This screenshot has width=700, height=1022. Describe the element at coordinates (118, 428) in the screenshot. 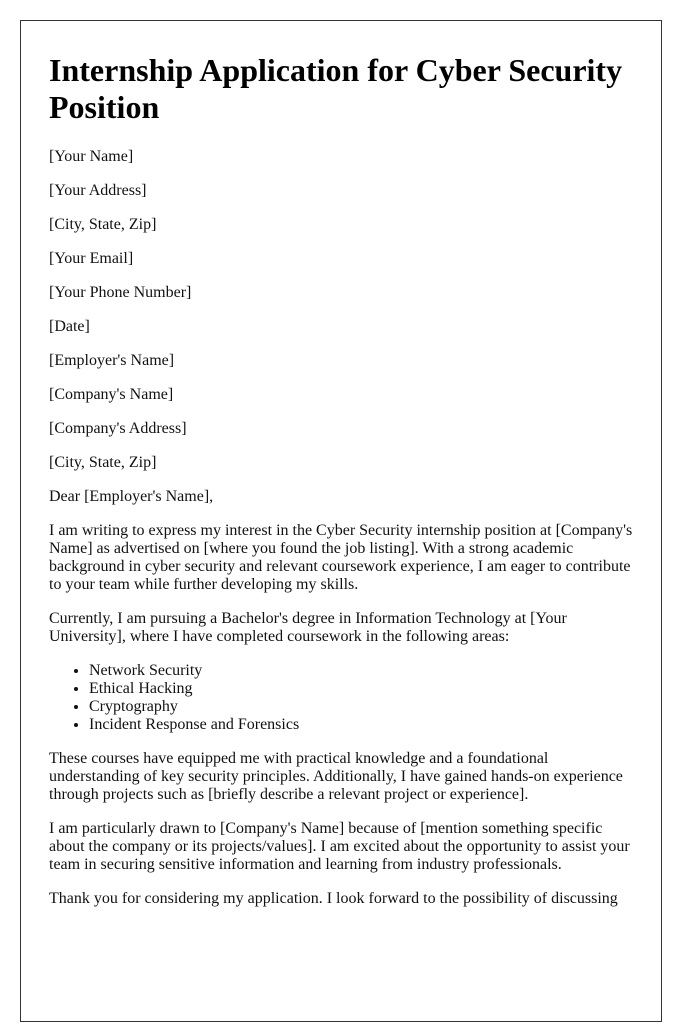

I see `company-address: [Company's Address]` at that location.